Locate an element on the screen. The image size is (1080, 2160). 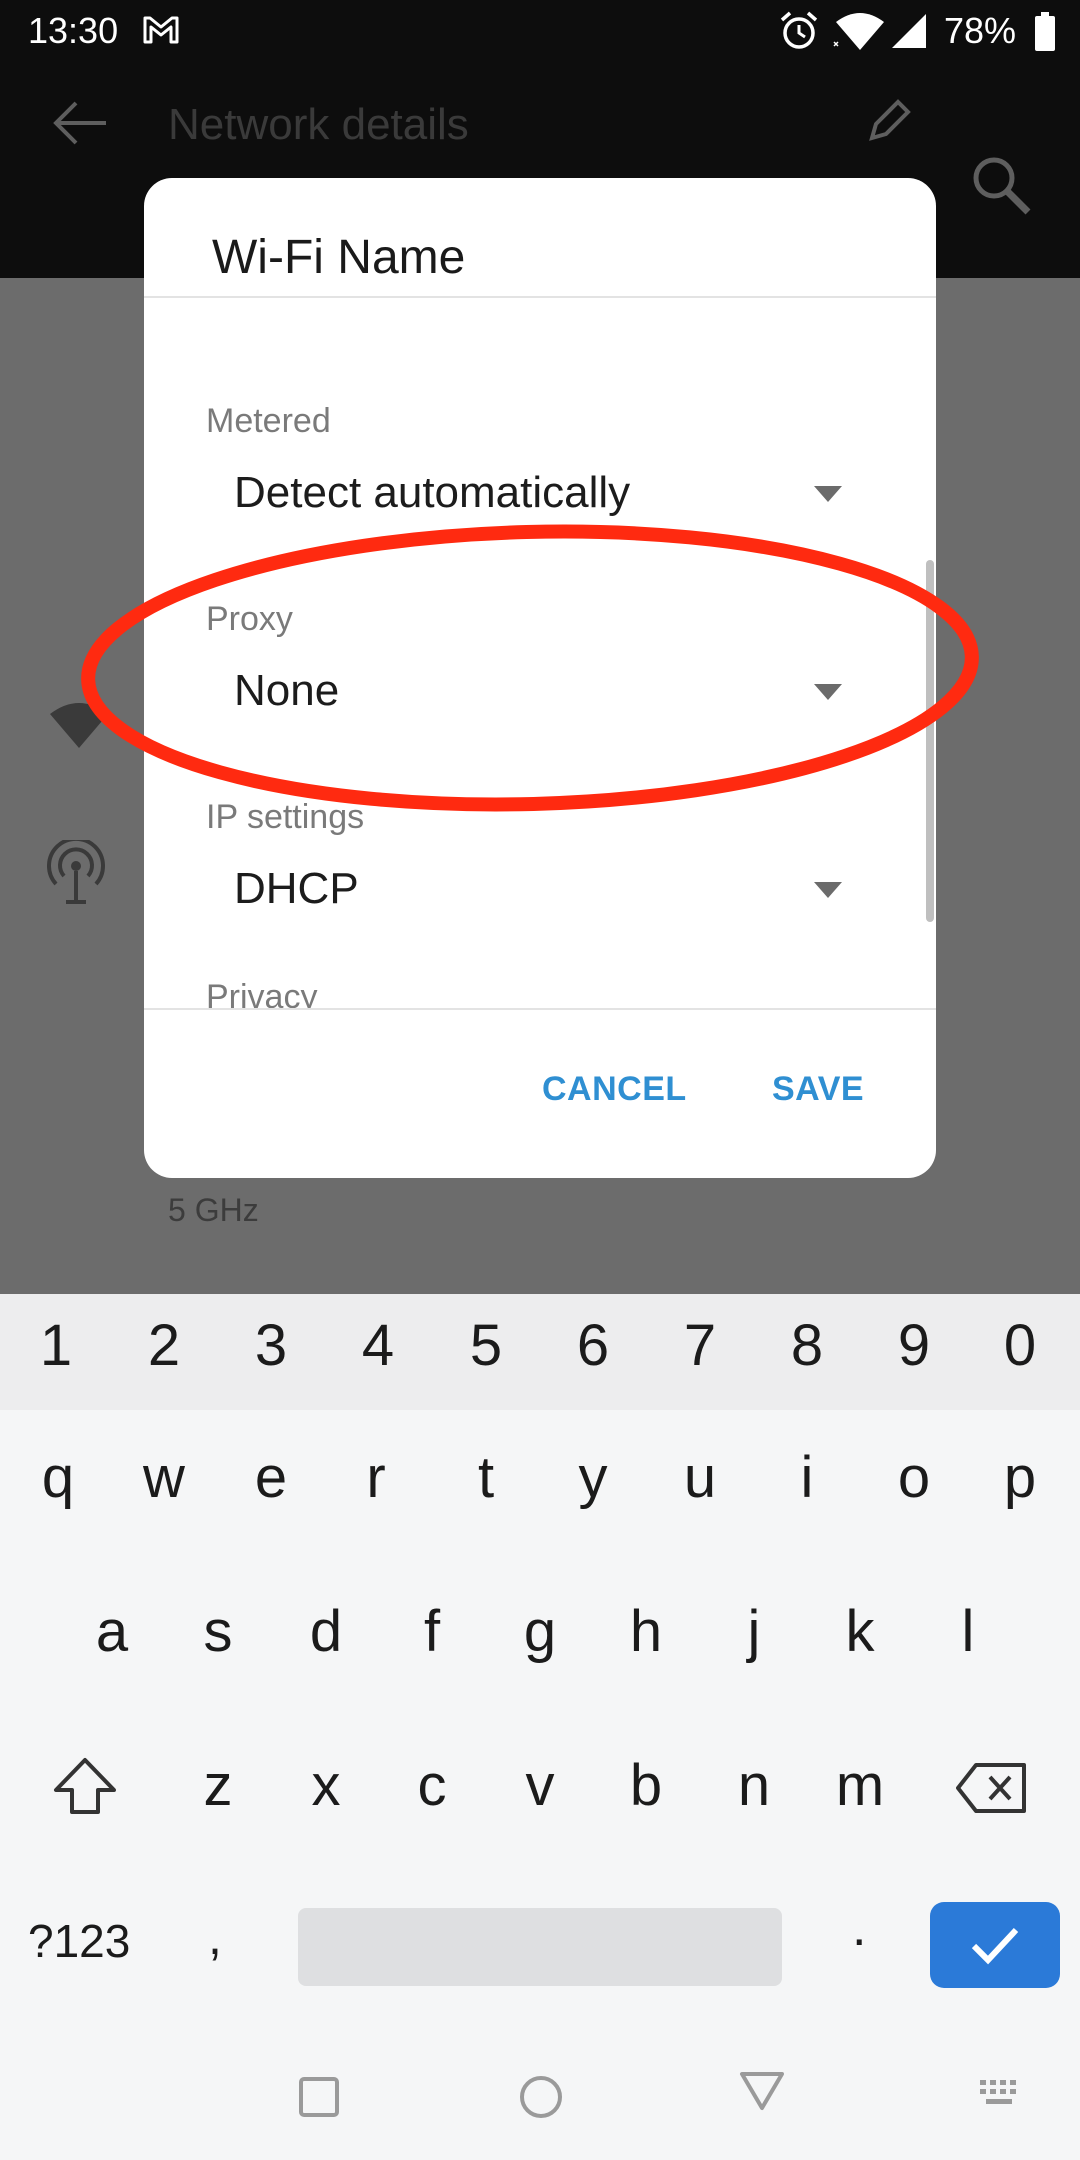
check-icon is located at coordinates (995, 1946).